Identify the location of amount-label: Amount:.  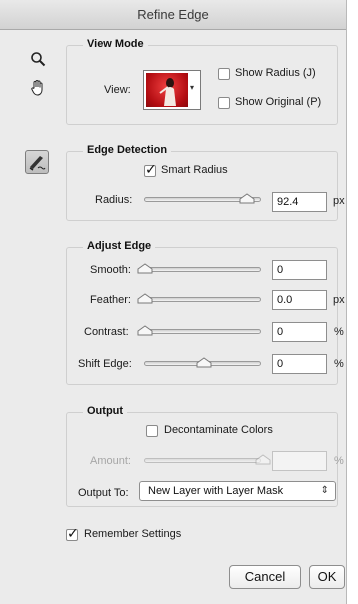
(110, 461).